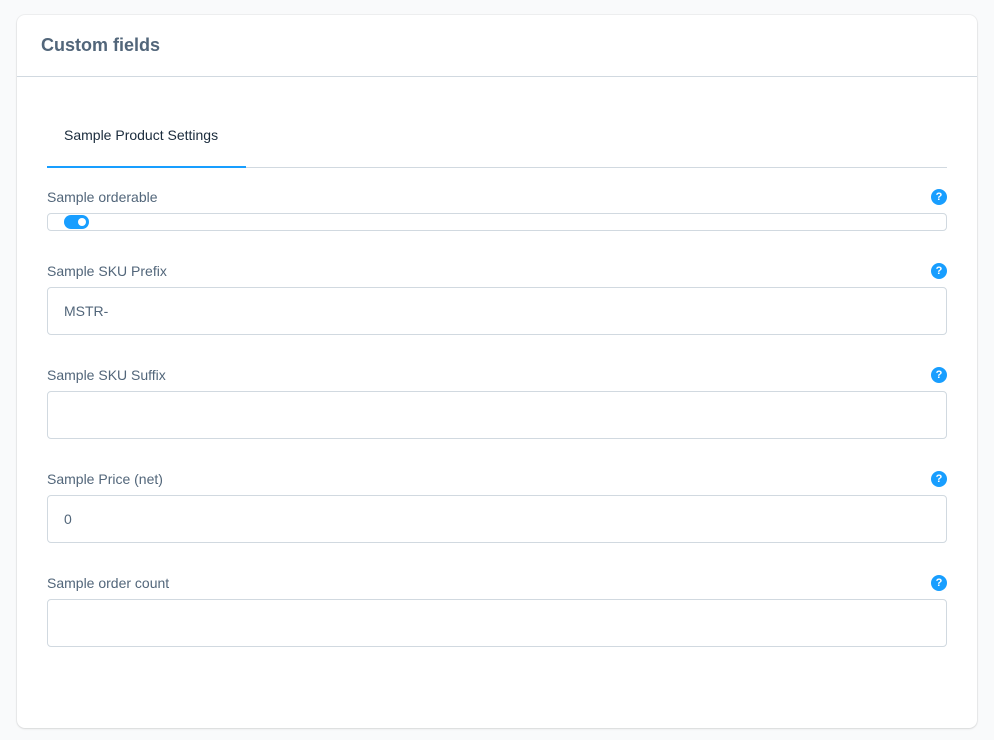  I want to click on sample-sku-prefix-input, so click(497, 311).